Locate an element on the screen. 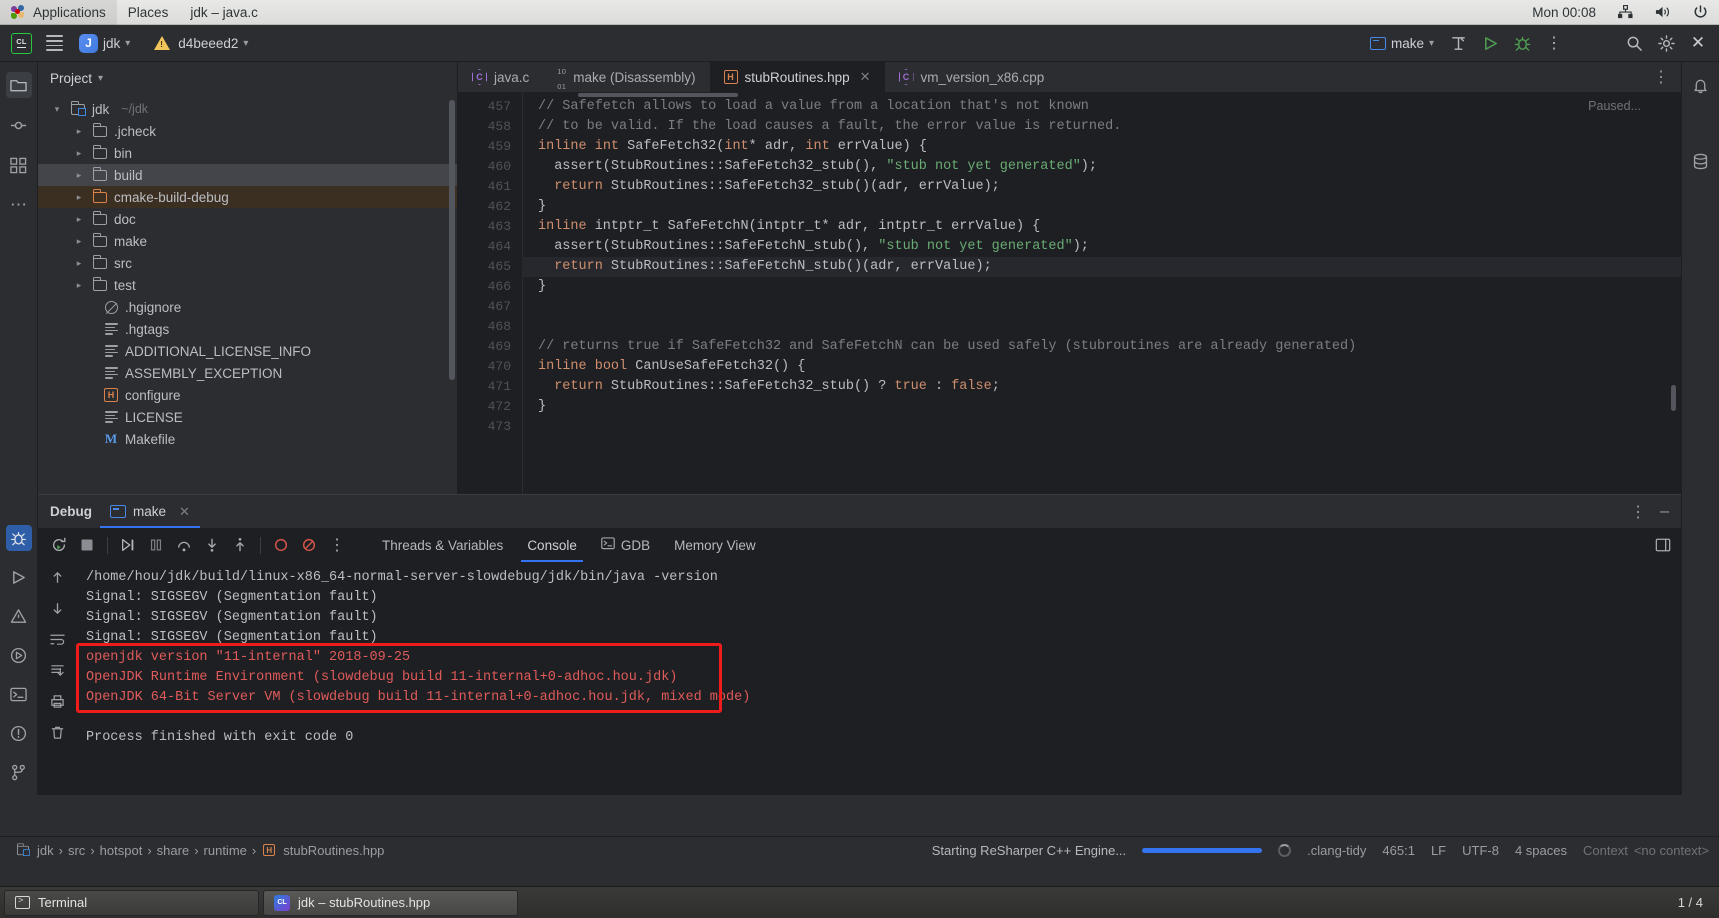 The image size is (1719, 918). tree-node-test: ▸ test is located at coordinates (247, 285).